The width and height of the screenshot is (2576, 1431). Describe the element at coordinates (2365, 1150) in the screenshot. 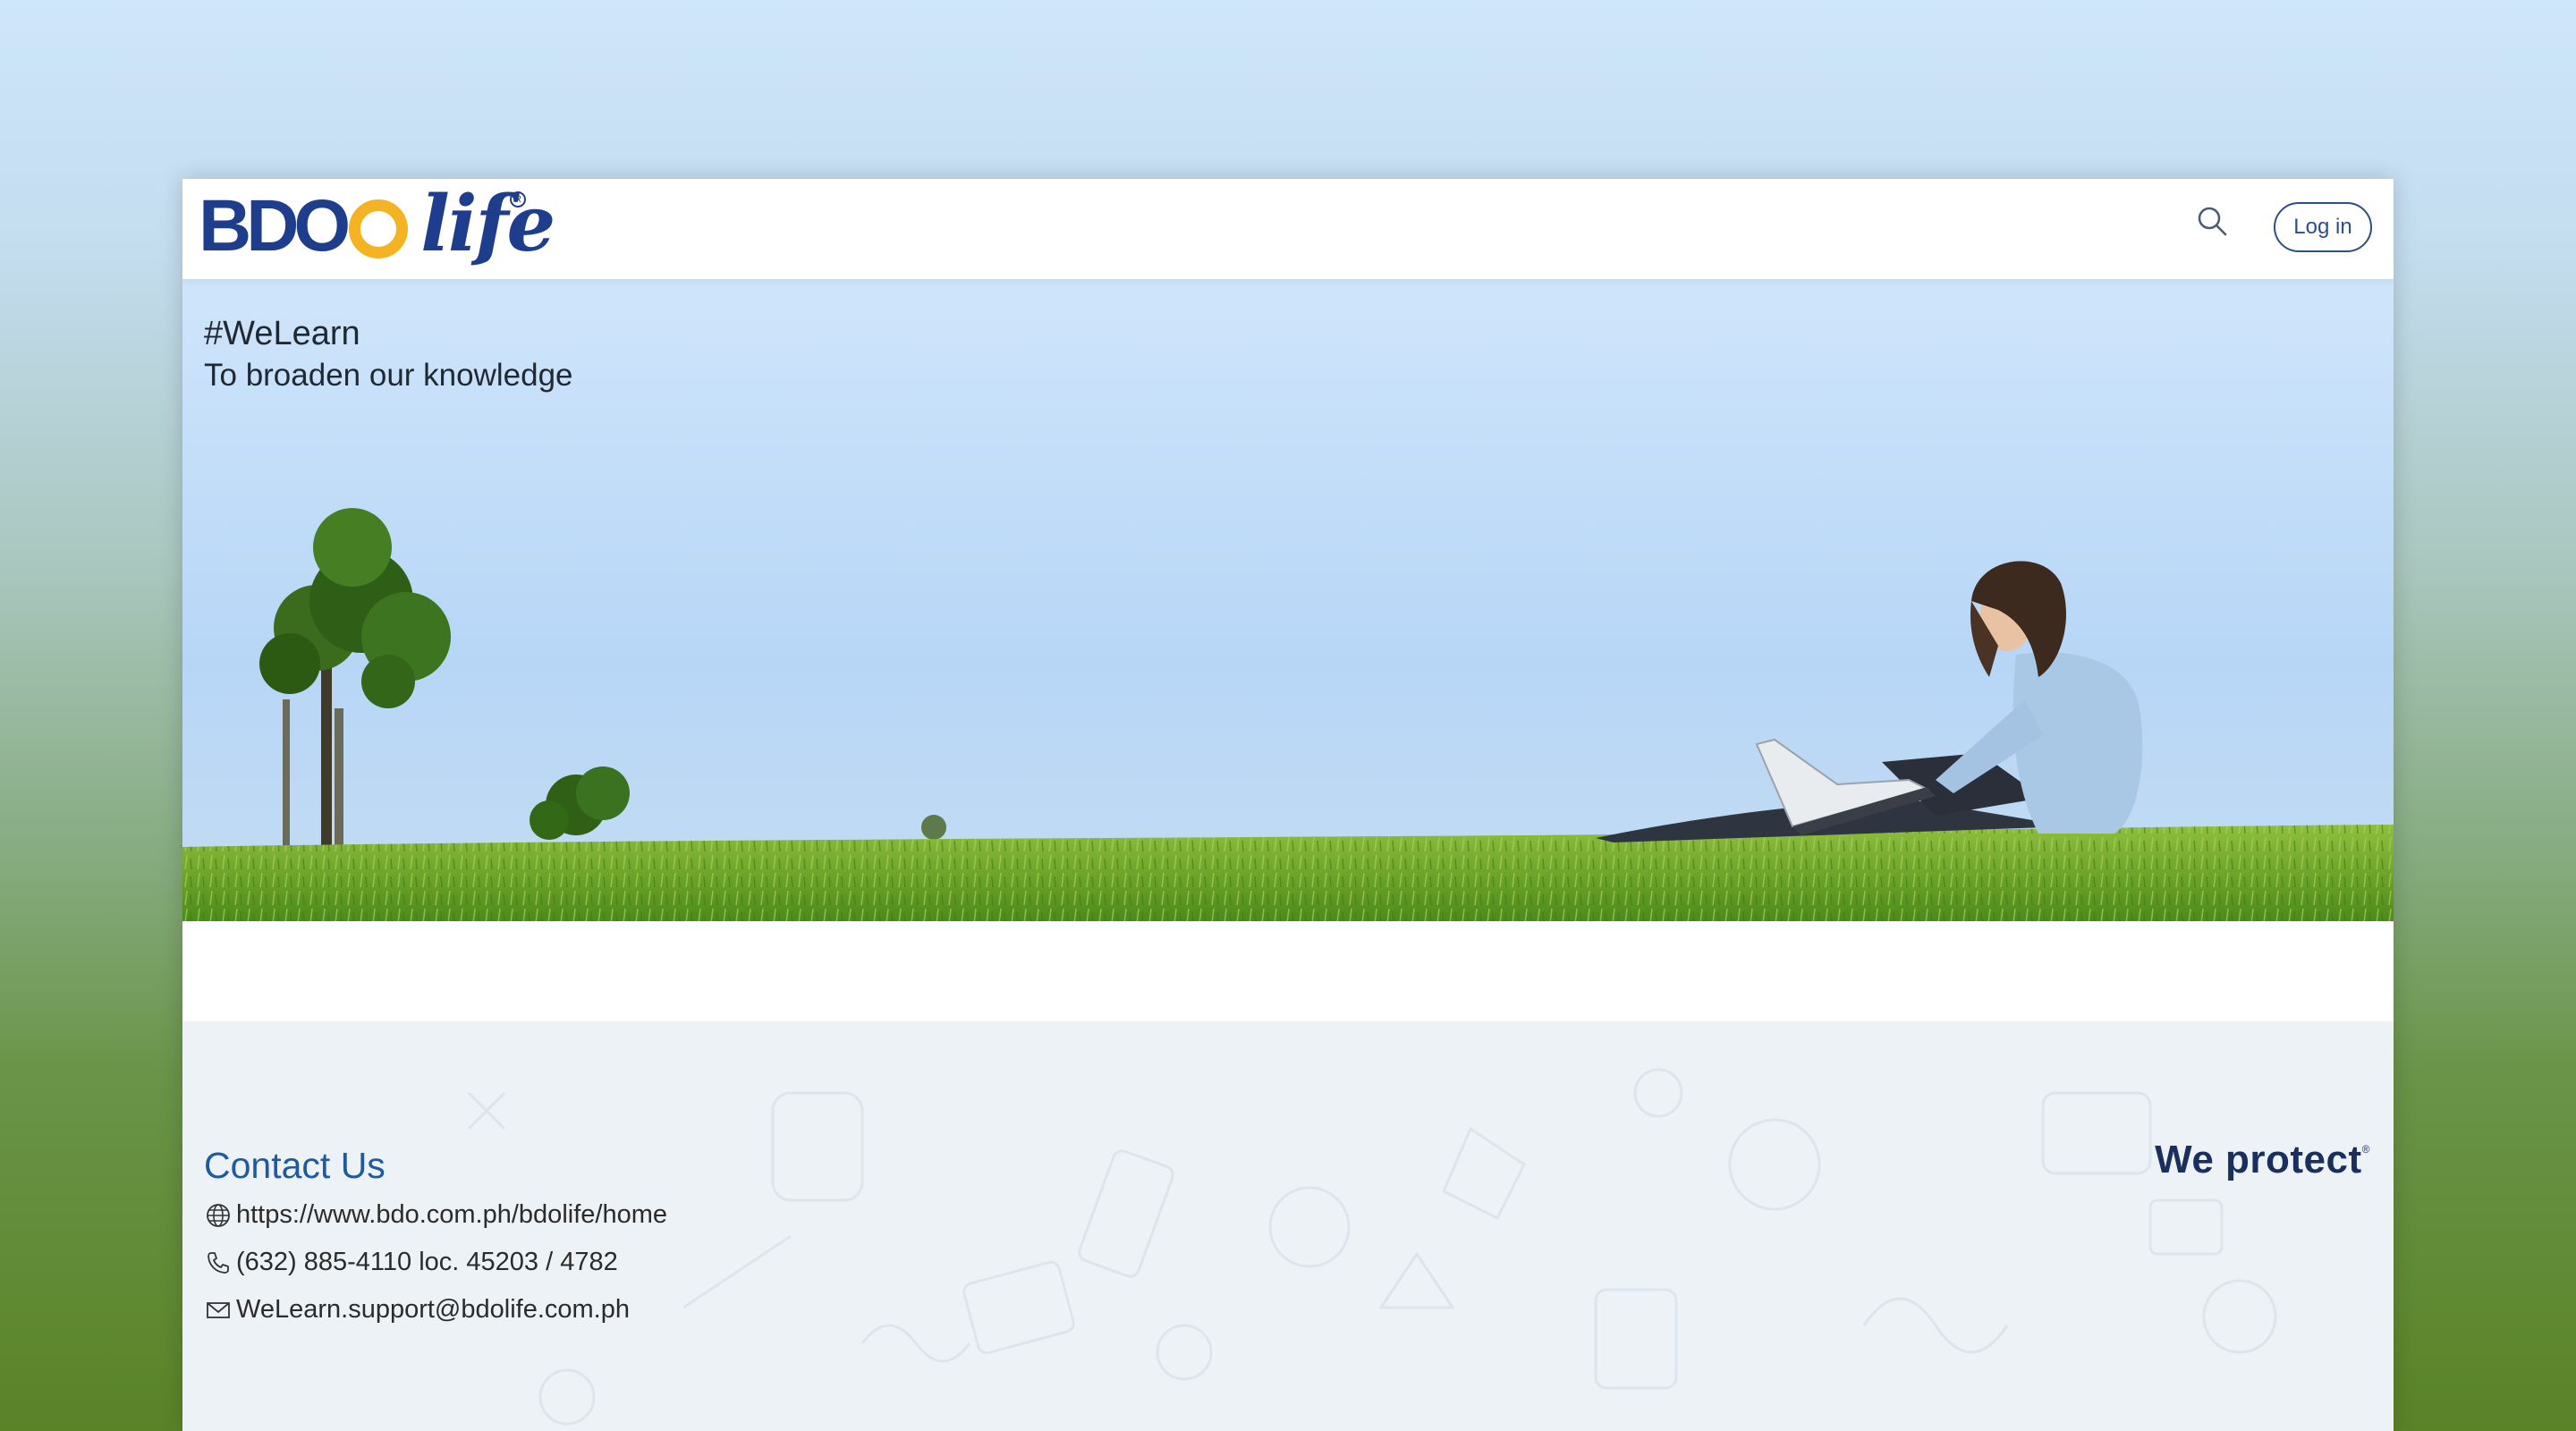

I see `registered-mark-icon: ®` at that location.